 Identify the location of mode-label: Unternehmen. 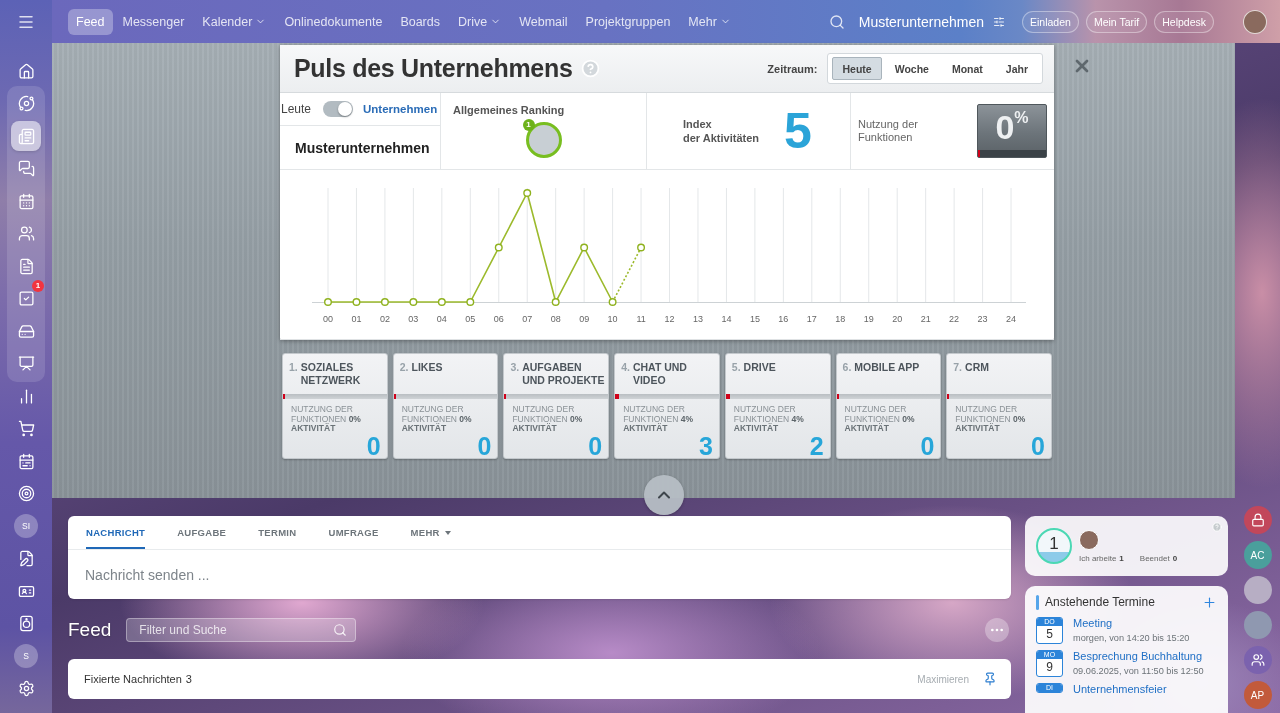
(400, 109).